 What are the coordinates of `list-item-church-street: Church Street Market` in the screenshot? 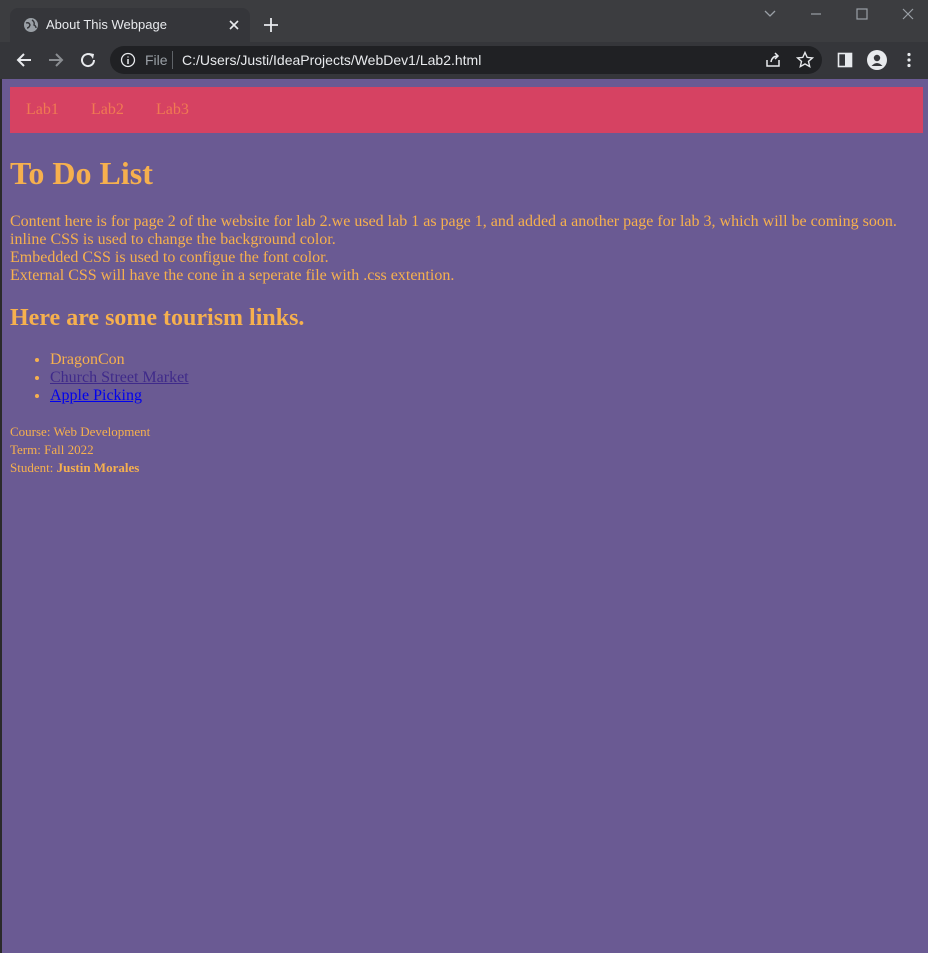 It's located at (119, 378).